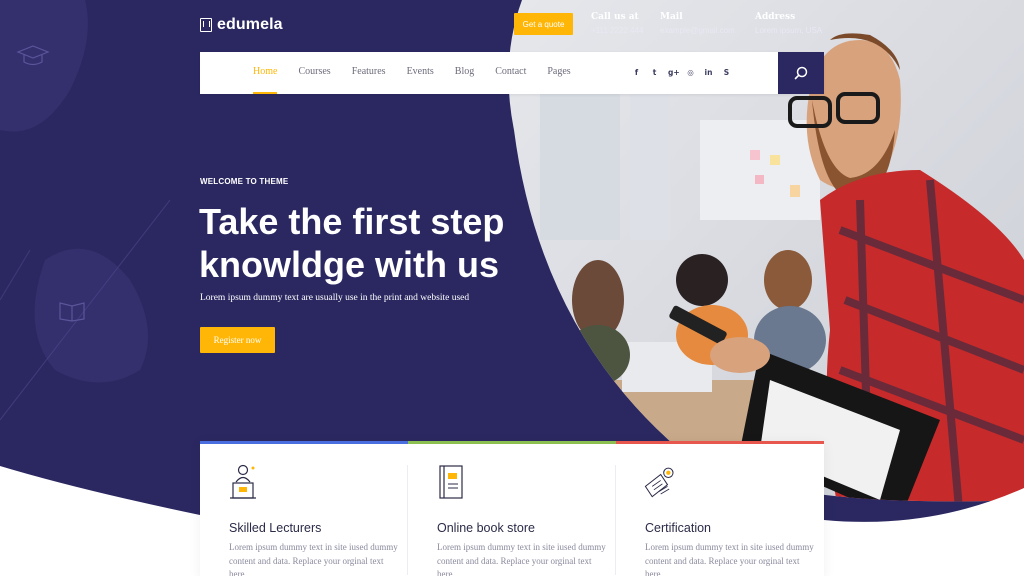 The width and height of the screenshot is (1024, 576). Describe the element at coordinates (275, 528) in the screenshot. I see `feature-title: Skilled Lecturers` at that location.